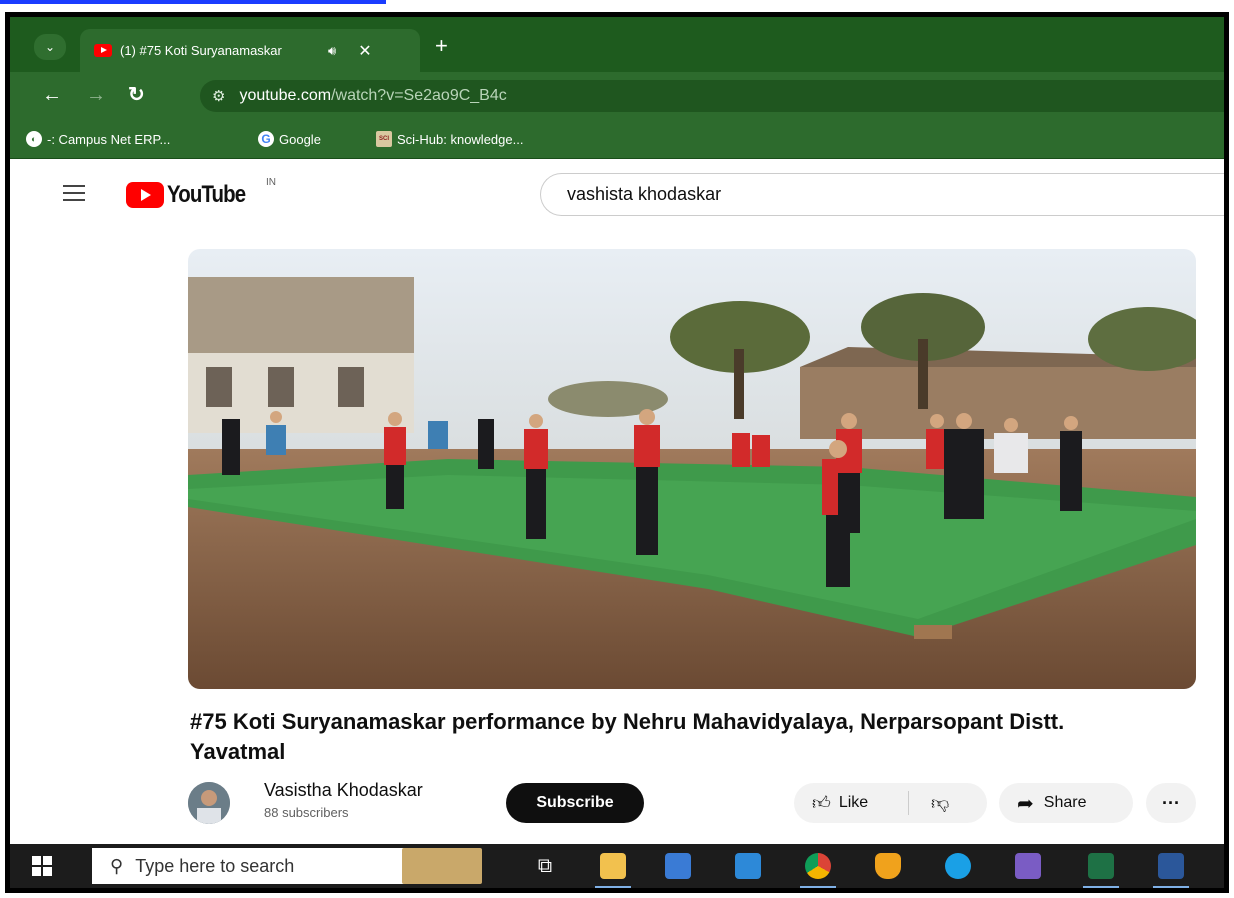 The width and height of the screenshot is (1234, 898). Describe the element at coordinates (136, 95) in the screenshot. I see `reload-icon: ↻` at that location.